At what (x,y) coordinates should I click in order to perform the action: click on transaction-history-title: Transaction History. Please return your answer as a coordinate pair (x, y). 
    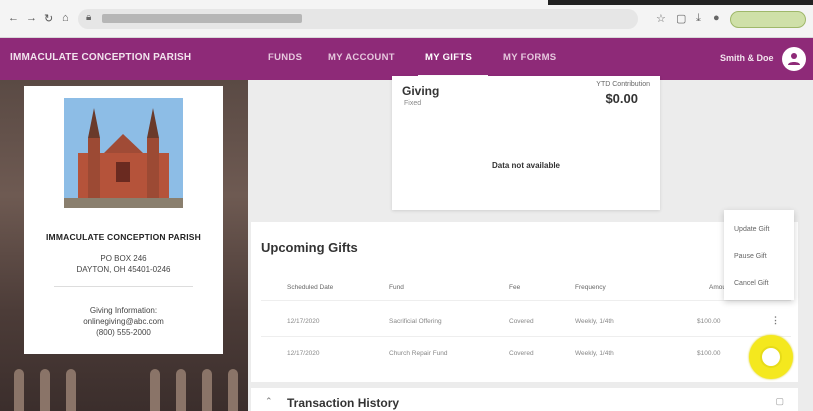
    Looking at the image, I should click on (343, 403).